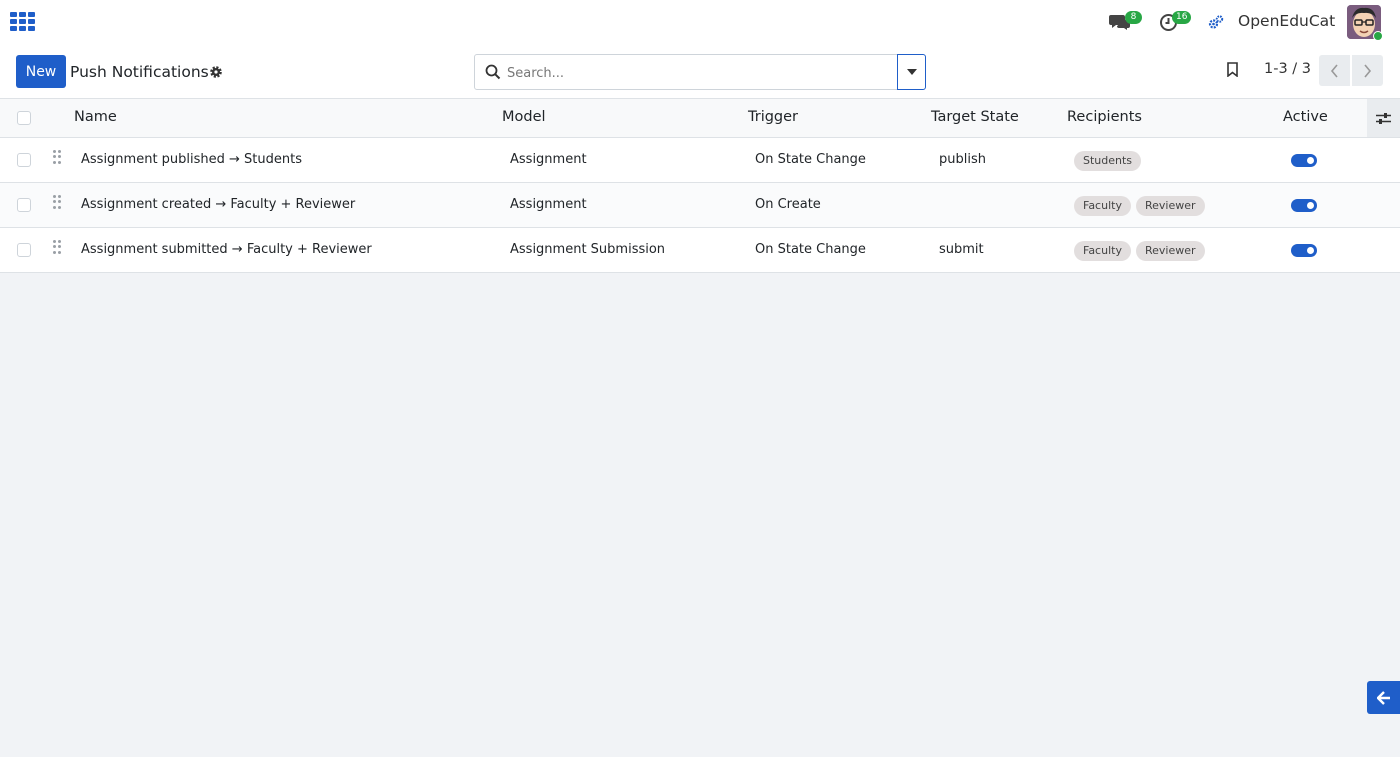 This screenshot has width=1400, height=757. What do you see at coordinates (1133, 17) in the screenshot?
I see `messages-badge: 8` at bounding box center [1133, 17].